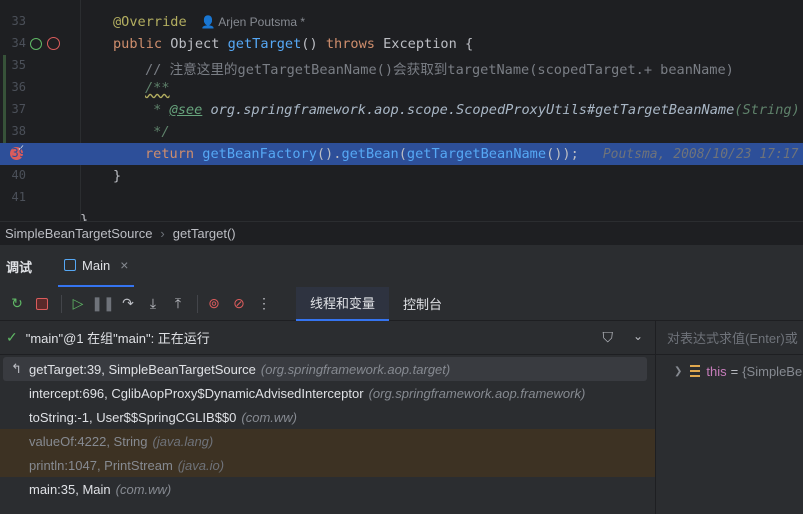 This screenshot has width=803, height=514. What do you see at coordinates (19, 267) in the screenshot?
I see `debug-title: 调试` at bounding box center [19, 267].